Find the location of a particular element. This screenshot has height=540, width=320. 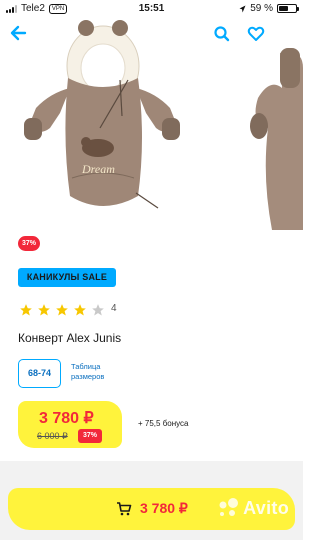

favorite-button is located at coordinates (256, 34).